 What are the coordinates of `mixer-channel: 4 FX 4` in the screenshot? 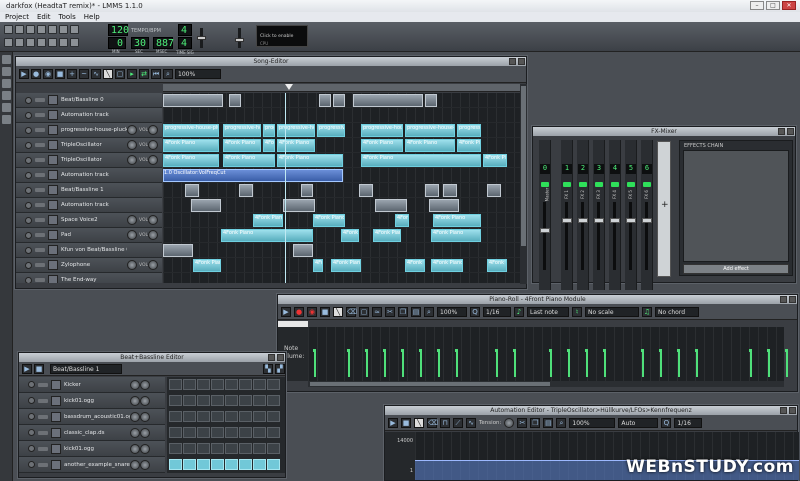 It's located at (615, 215).